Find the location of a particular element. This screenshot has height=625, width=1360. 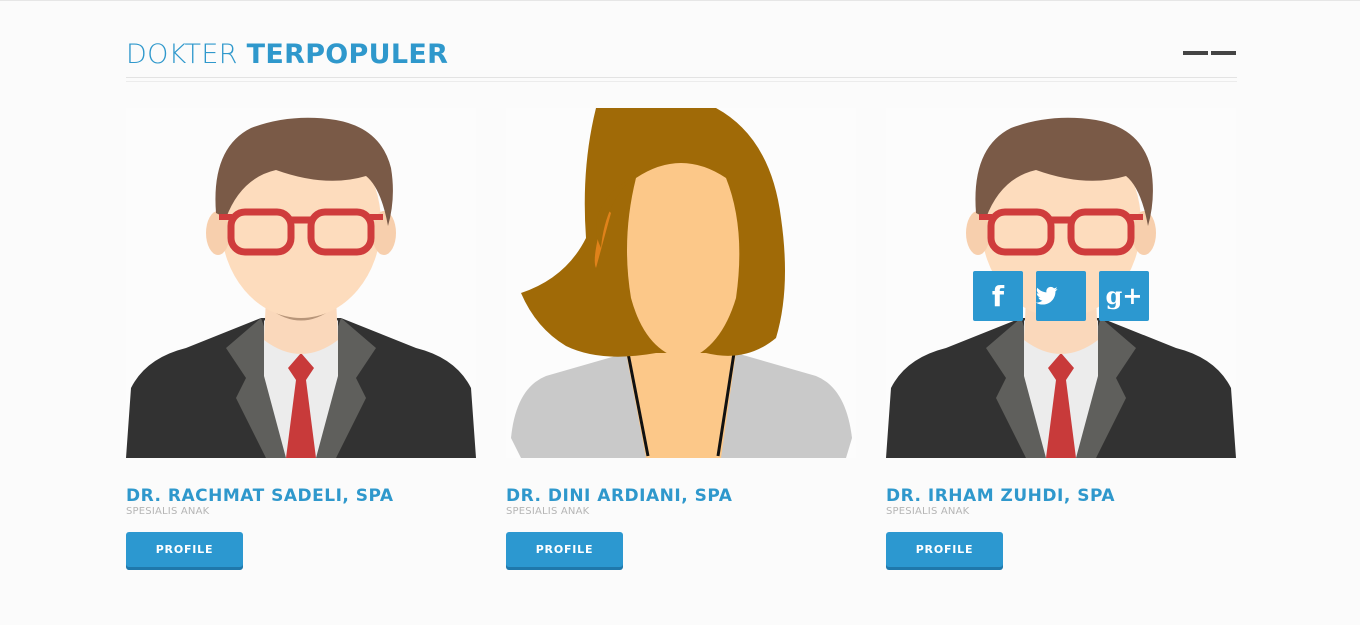

facebook-icon: f is located at coordinates (998, 296).